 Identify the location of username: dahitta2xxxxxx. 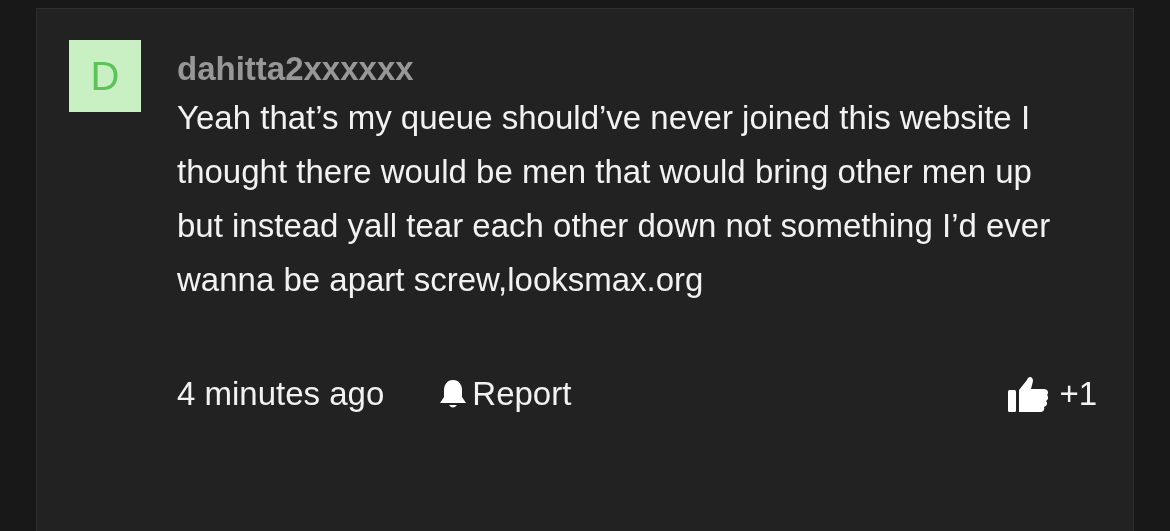
(296, 69).